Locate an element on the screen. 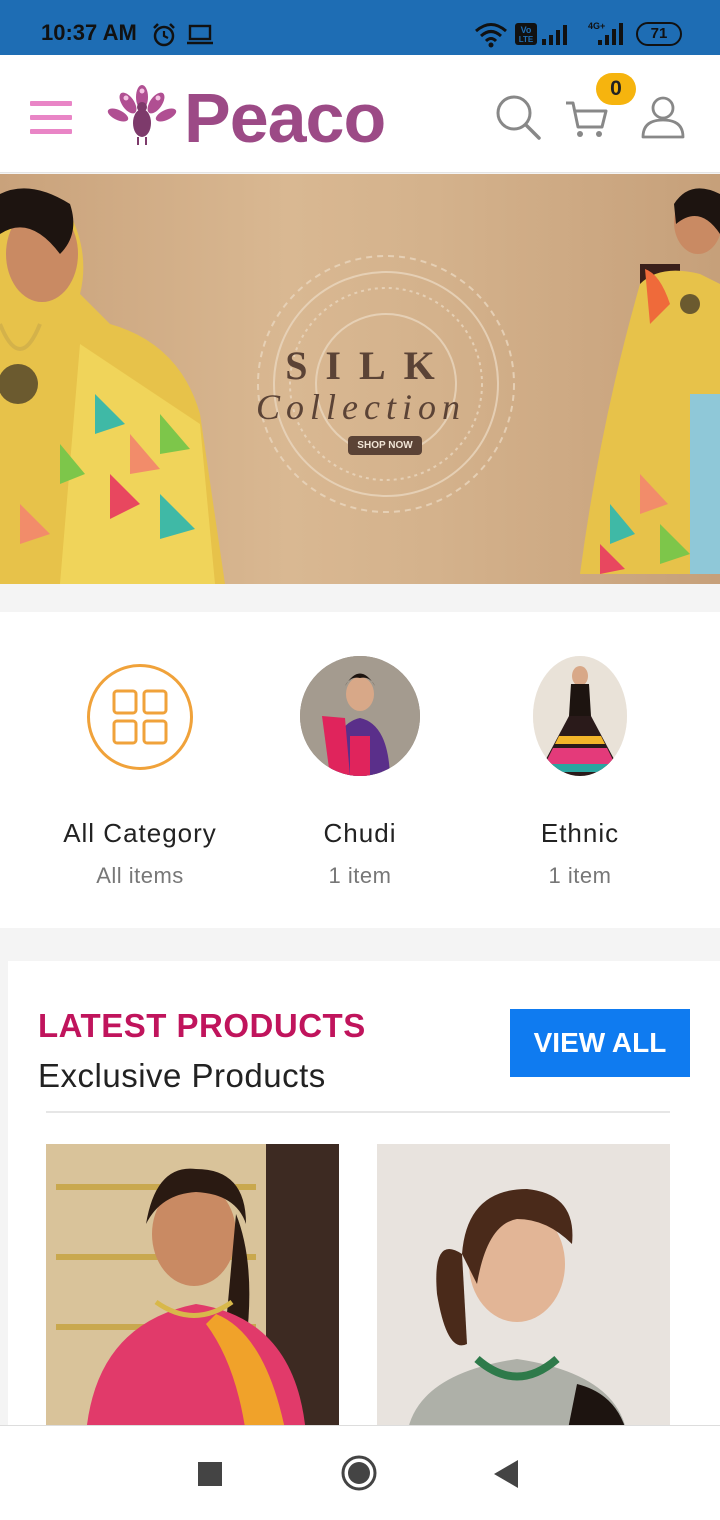 The image size is (720, 1520). system-nav-bar is located at coordinates (360, 1472).